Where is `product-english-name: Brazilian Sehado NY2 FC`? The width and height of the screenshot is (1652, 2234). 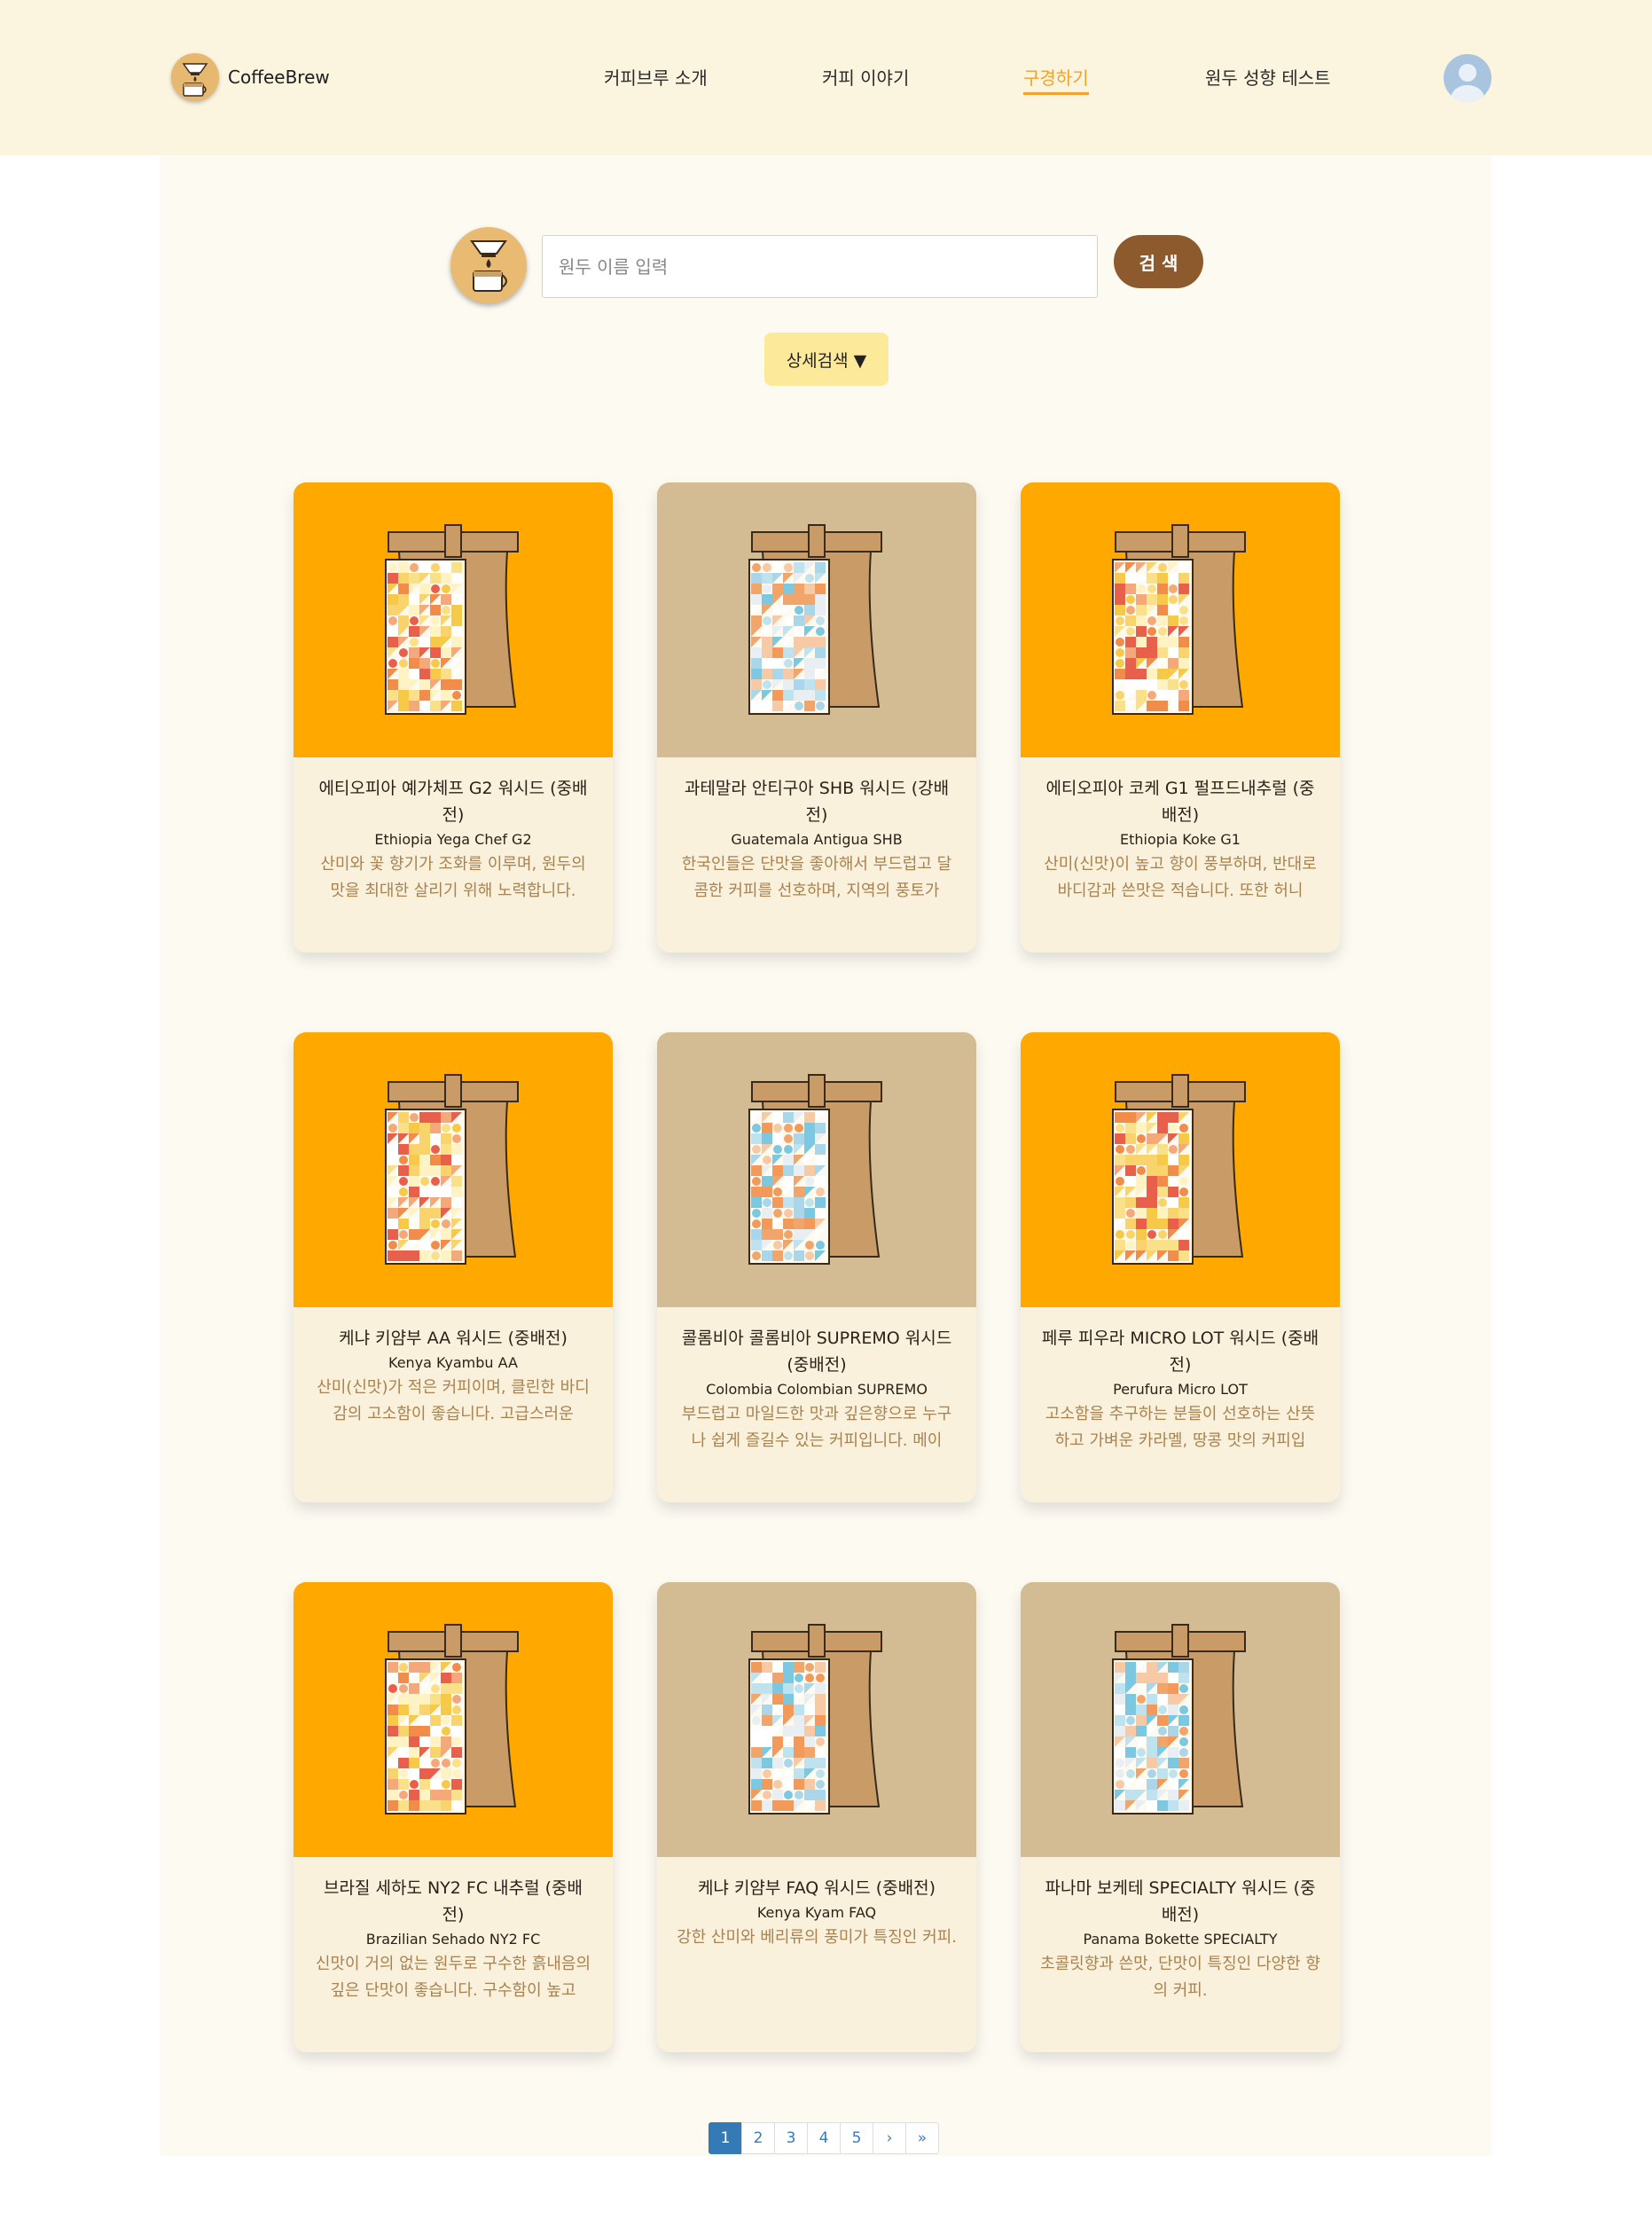 product-english-name: Brazilian Sehado NY2 FC is located at coordinates (453, 1939).